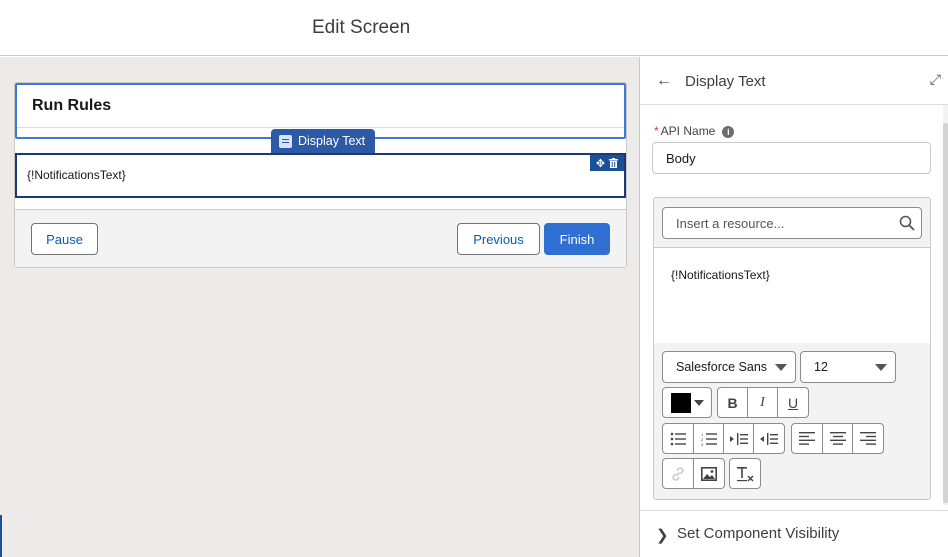  I want to click on clear-formatting-icon, so click(745, 473).